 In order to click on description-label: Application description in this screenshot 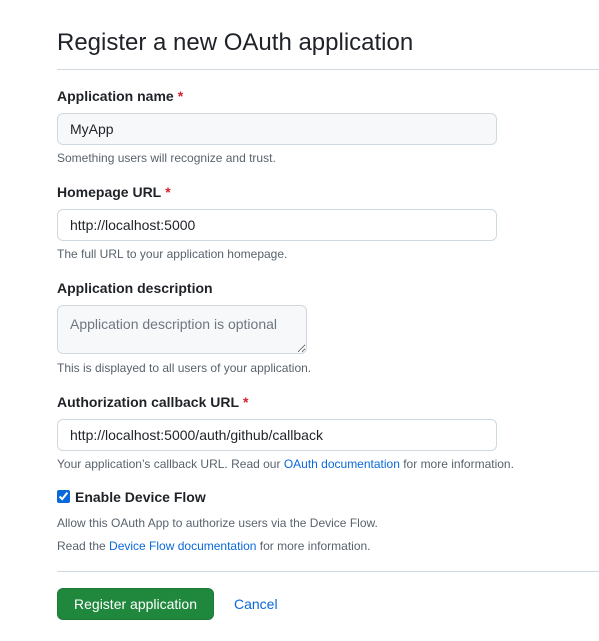, I will do `click(135, 288)`.